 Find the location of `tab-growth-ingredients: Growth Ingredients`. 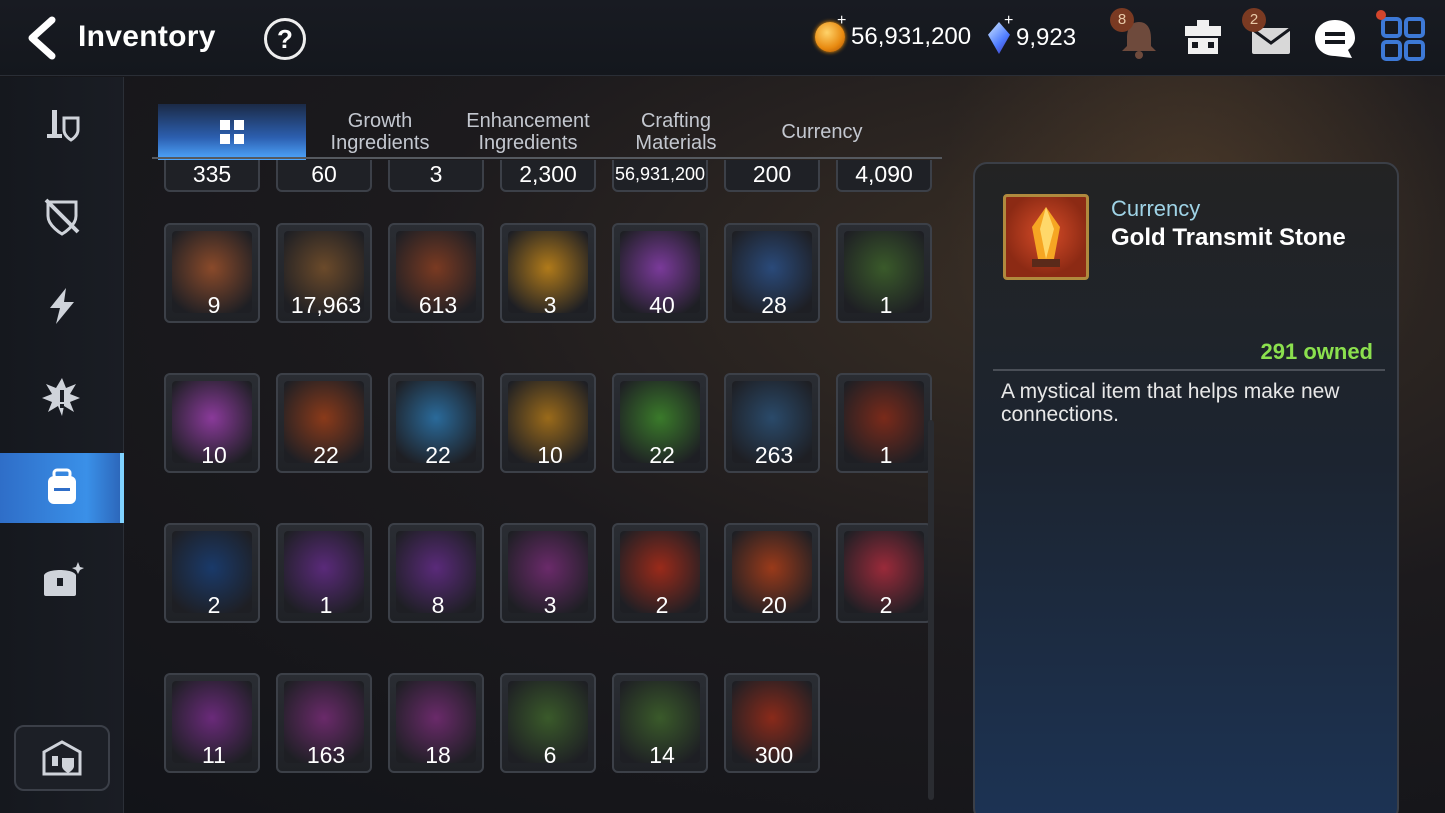

tab-growth-ingredients: Growth Ingredients is located at coordinates (380, 132).